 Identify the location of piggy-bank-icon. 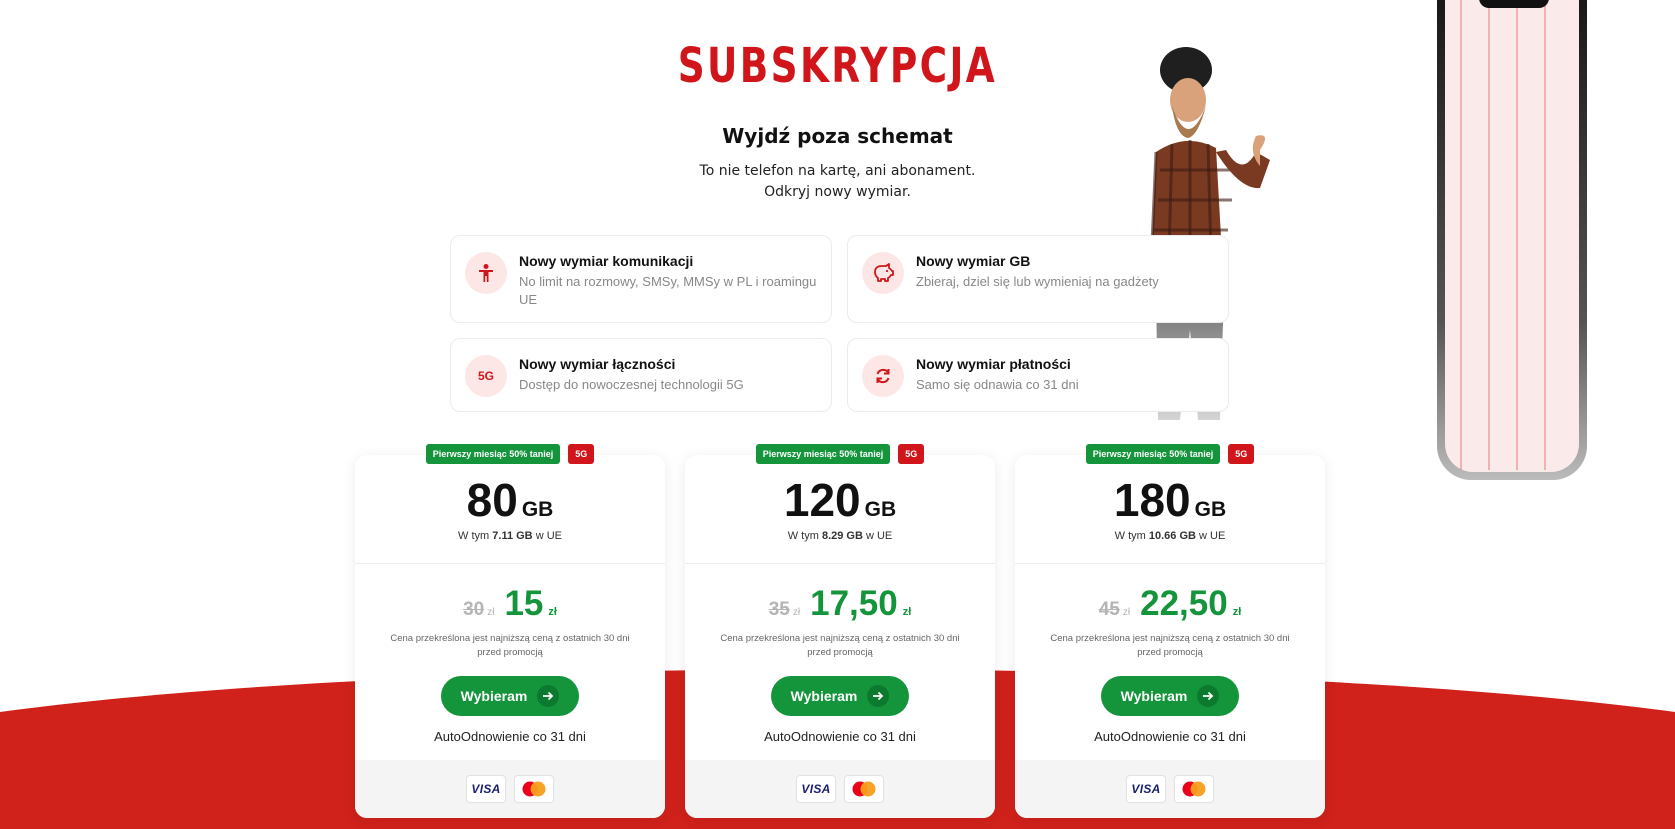
(883, 273).